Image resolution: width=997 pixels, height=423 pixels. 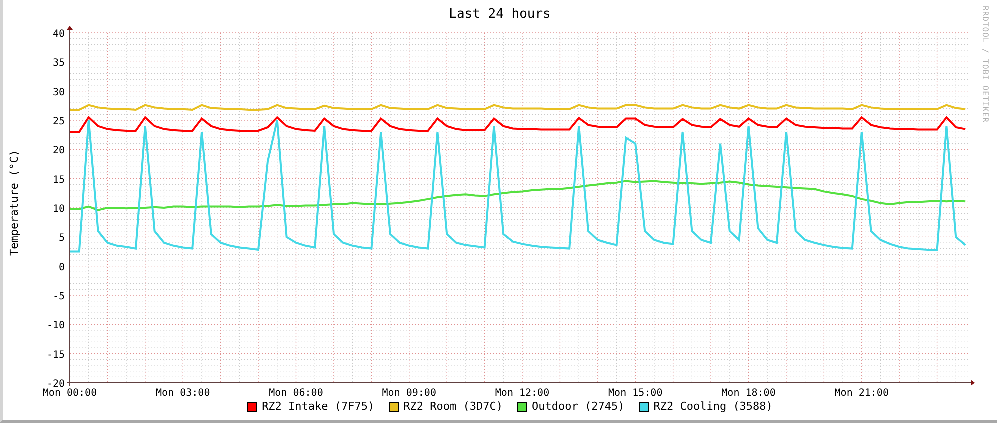 I want to click on axis-label: 15, so click(x=58, y=180).